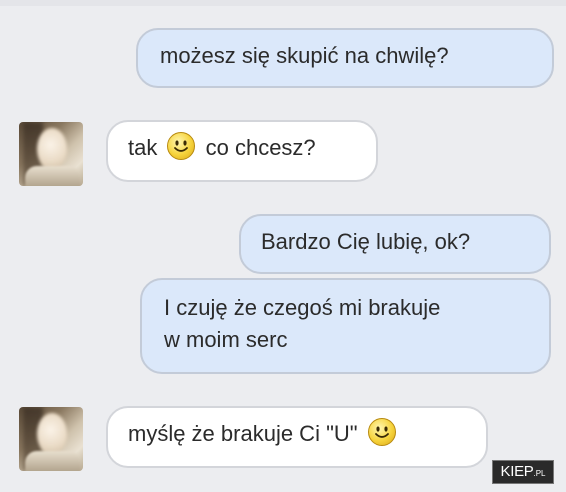 Image resolution: width=566 pixels, height=492 pixels. I want to click on message-text-line: w moim serc, so click(226, 339).